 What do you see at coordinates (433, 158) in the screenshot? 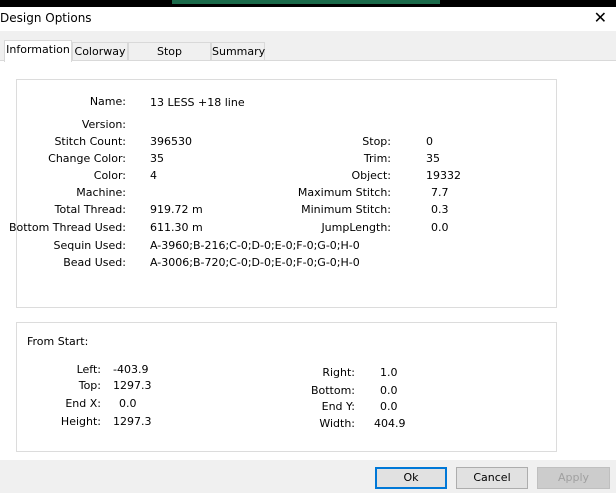
I see `trim-value: 35` at bounding box center [433, 158].